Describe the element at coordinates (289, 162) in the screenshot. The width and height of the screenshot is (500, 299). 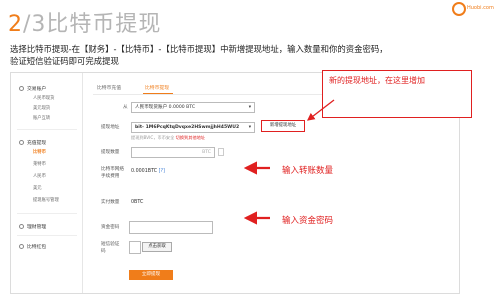
I see `callout-arrows` at that location.